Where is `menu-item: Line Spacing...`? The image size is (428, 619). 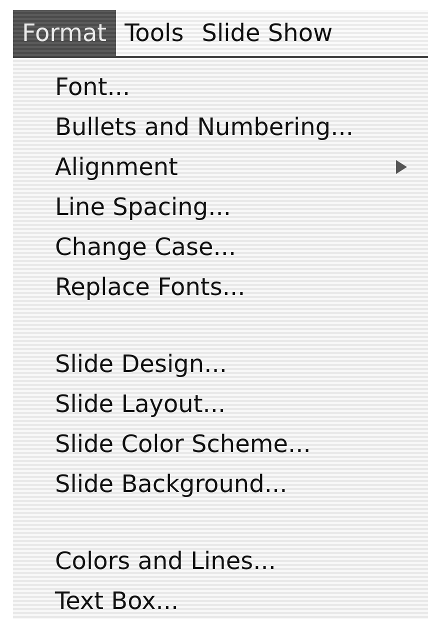
menu-item: Line Spacing... is located at coordinates (143, 207).